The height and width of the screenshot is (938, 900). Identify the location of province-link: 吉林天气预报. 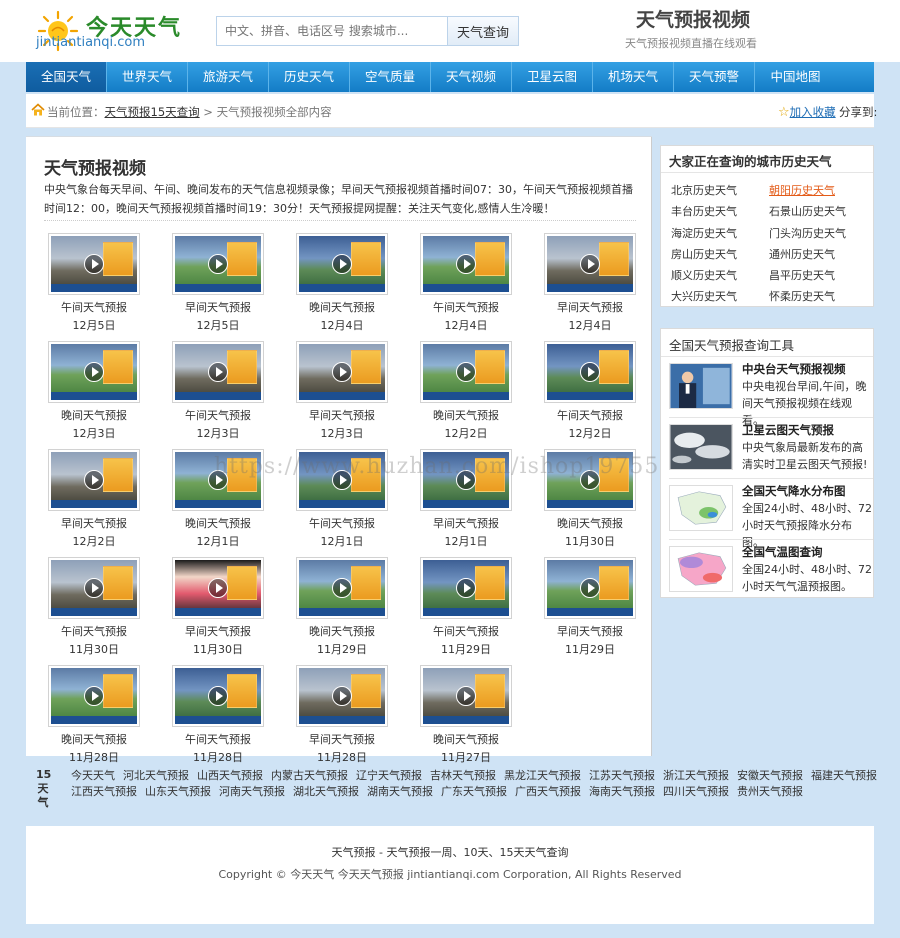
(463, 775).